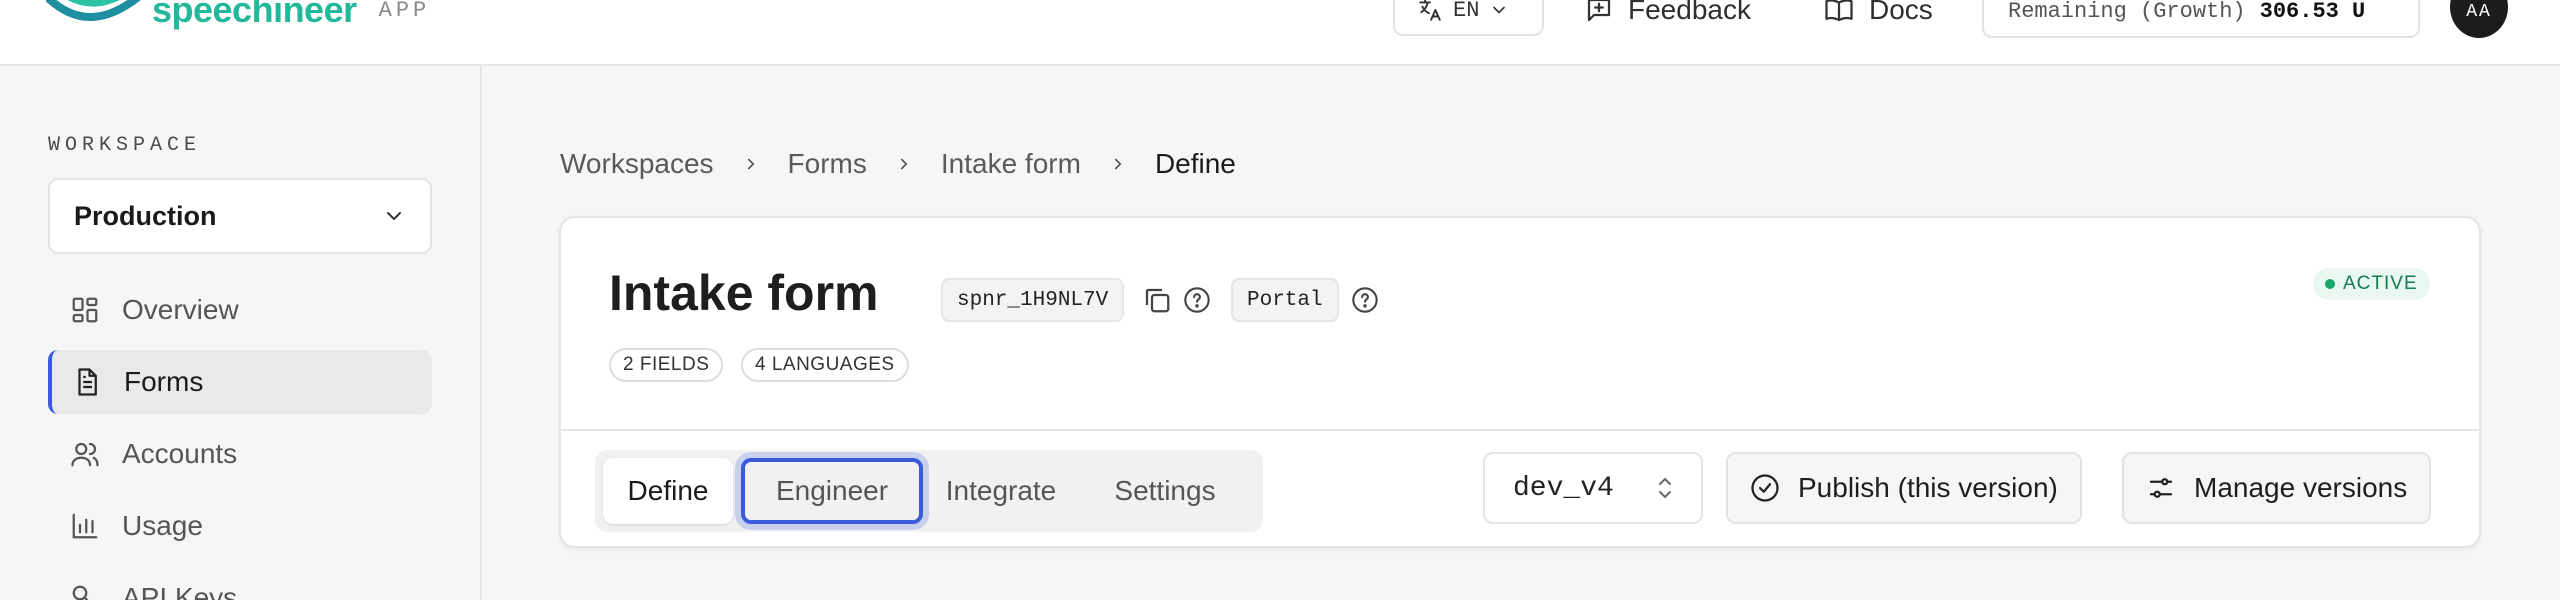 Image resolution: width=2560 pixels, height=600 pixels. I want to click on sidebar-item-accounts: Accounts, so click(240, 454).